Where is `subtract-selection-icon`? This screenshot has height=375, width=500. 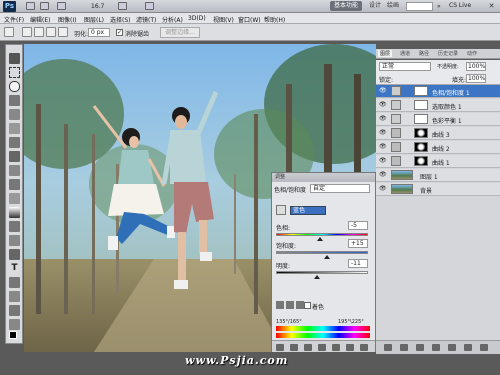
subtract-selection-icon is located at coordinates (51, 32).